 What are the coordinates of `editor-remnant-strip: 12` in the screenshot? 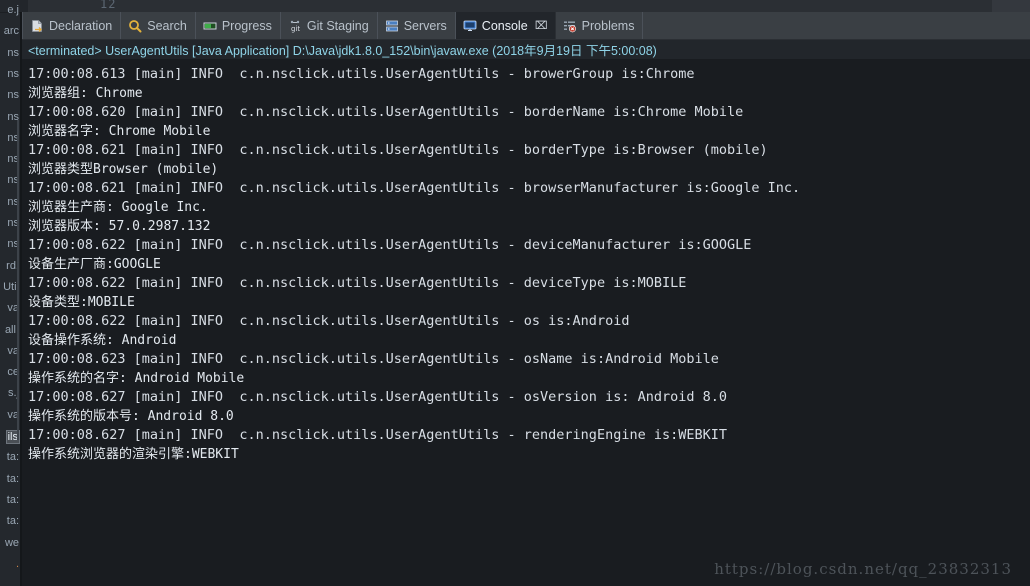 It's located at (515, 6).